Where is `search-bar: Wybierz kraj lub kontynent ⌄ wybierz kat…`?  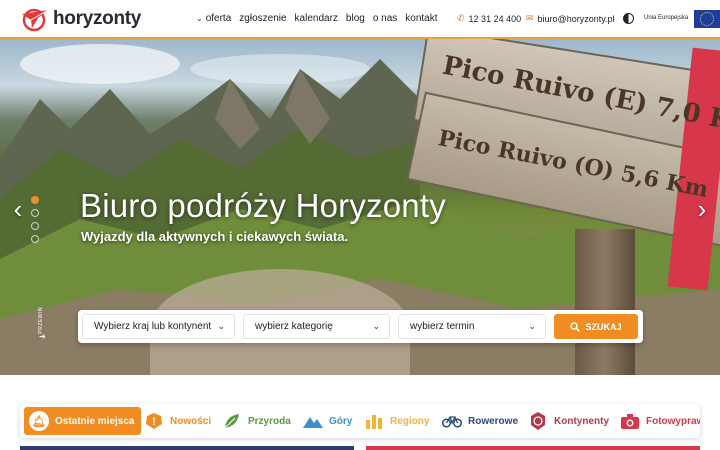 search-bar: Wybierz kraj lub kontynent ⌄ wybierz kat… is located at coordinates (360, 326).